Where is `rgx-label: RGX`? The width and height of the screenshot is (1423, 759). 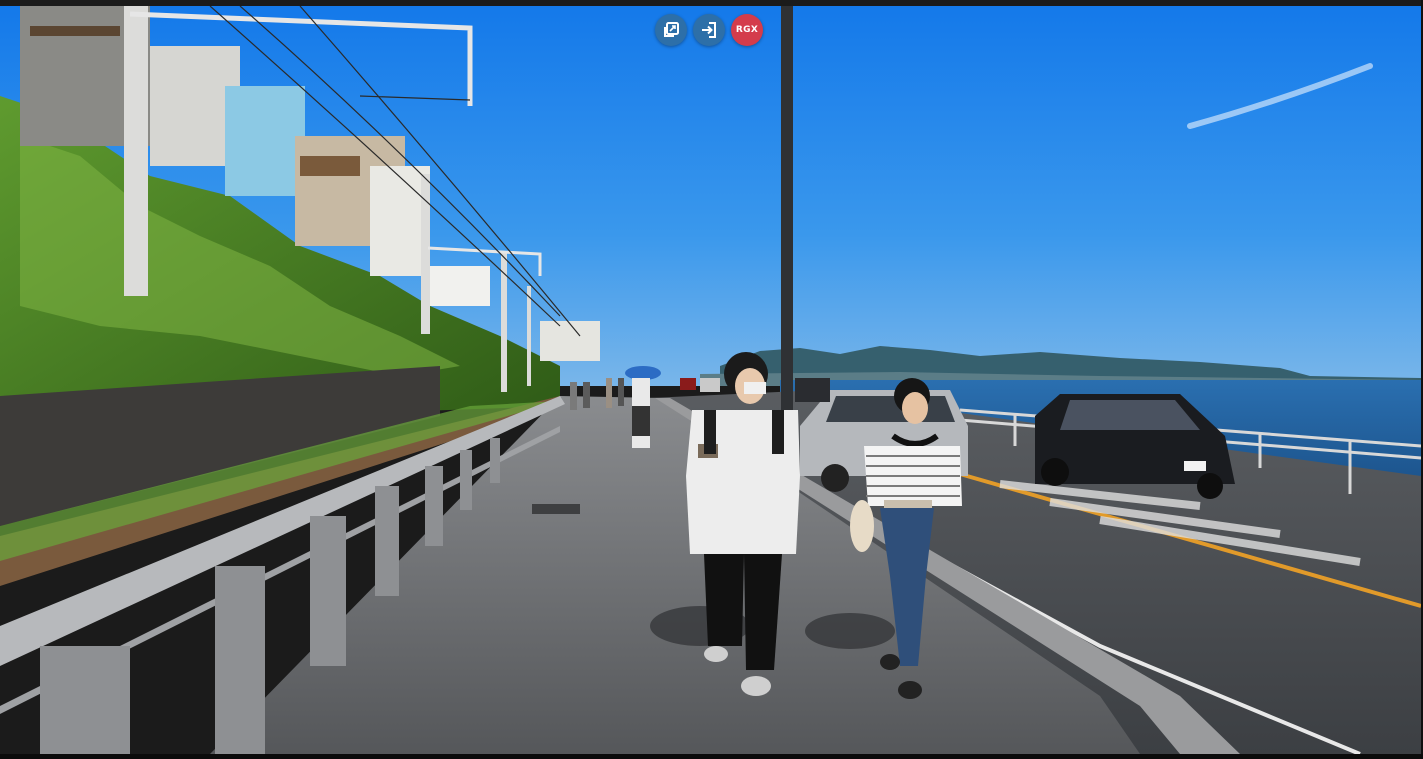
rgx-label: RGX is located at coordinates (747, 30).